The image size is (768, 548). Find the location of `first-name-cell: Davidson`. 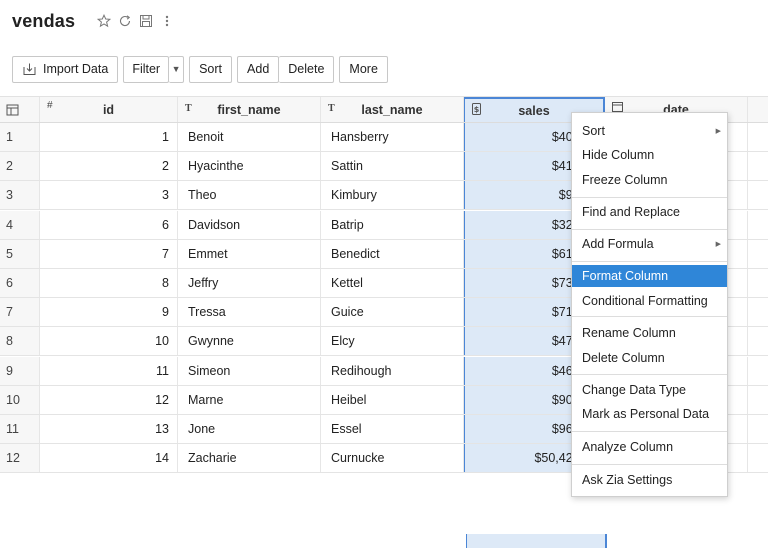

first-name-cell: Davidson is located at coordinates (249, 224).